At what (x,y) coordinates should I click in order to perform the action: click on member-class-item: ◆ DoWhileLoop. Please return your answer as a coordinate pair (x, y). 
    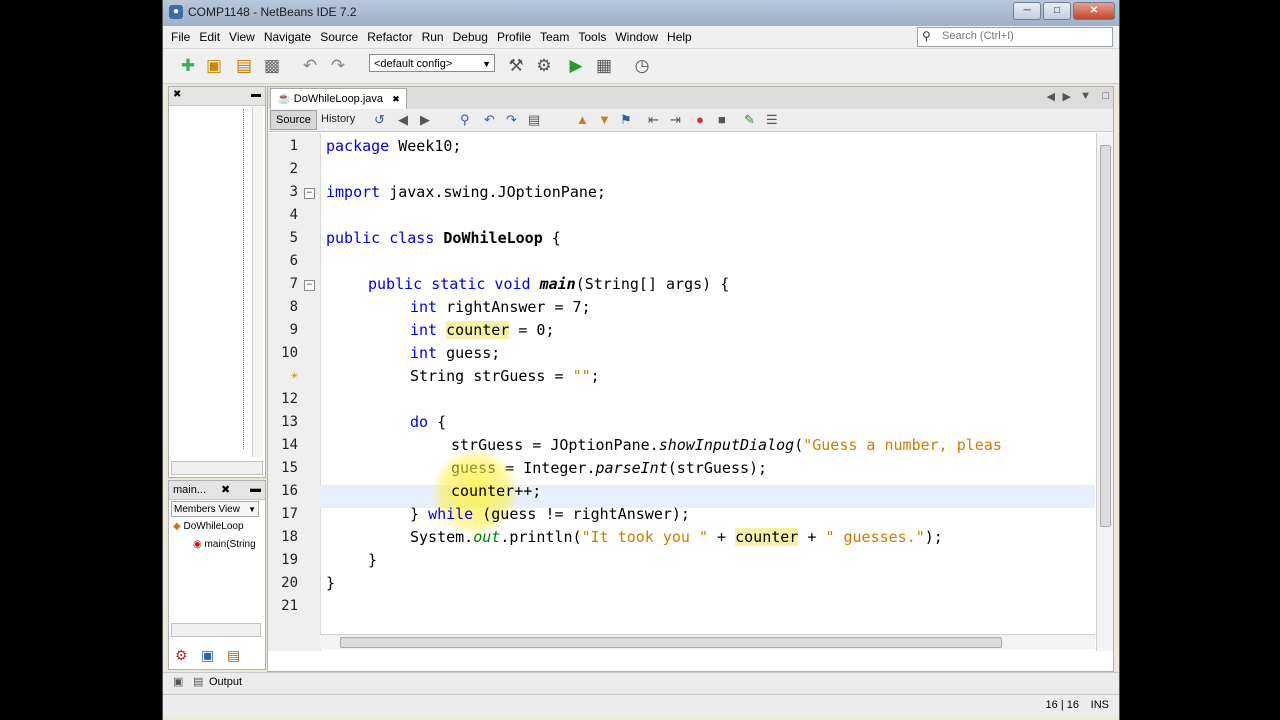
    Looking at the image, I should click on (208, 526).